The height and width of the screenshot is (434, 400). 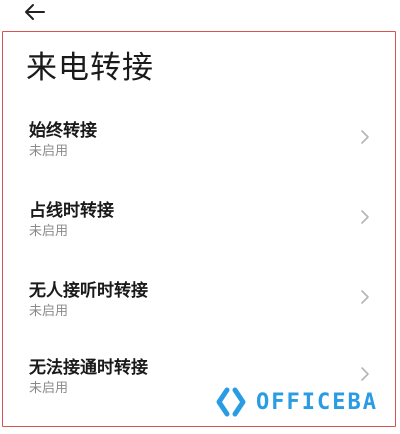 I want to click on item-title: 无法接通时转接, so click(x=88, y=368).